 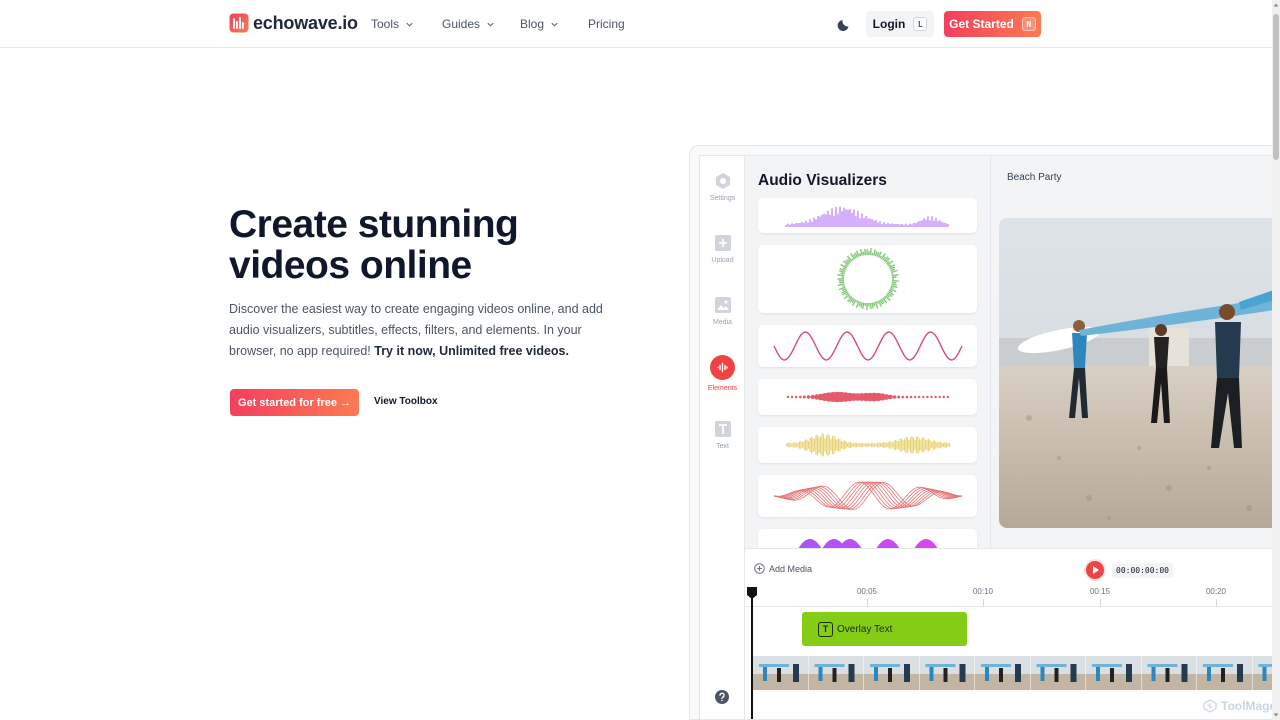 I want to click on moon-icon, so click(x=845, y=24).